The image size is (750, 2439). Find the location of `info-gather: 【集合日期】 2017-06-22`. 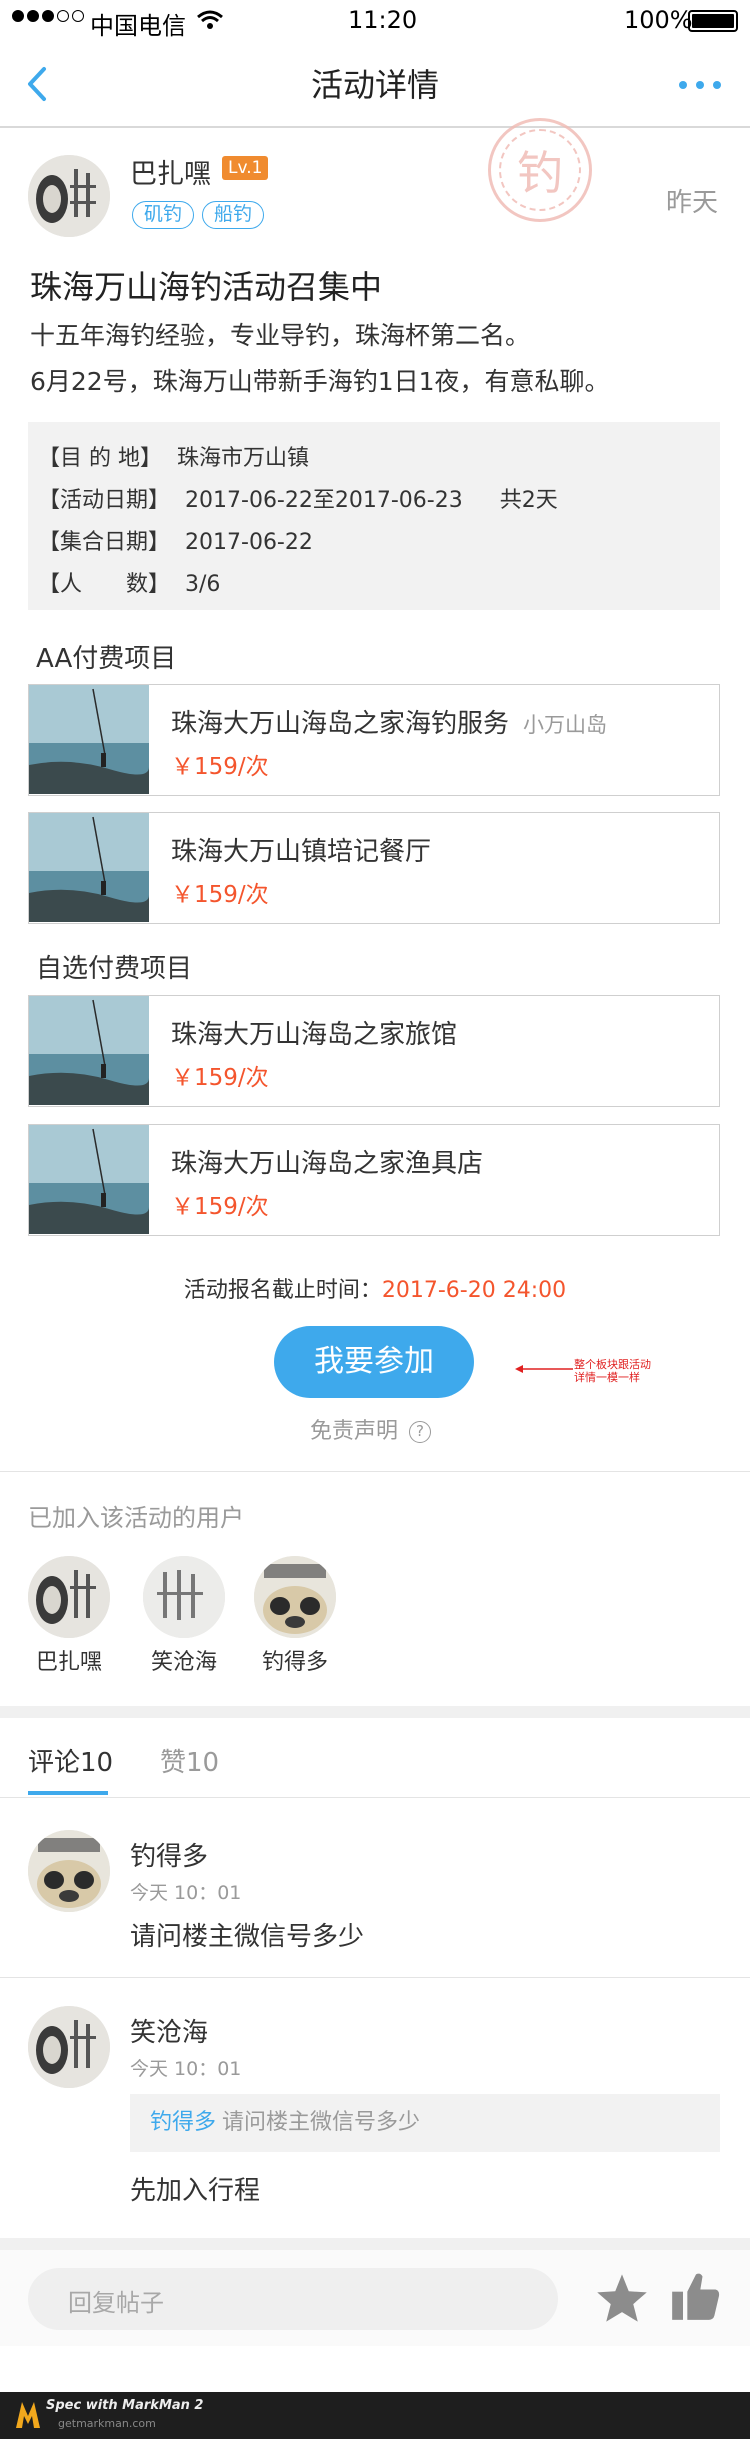

info-gather: 【集合日期】 2017-06-22 is located at coordinates (175, 540).